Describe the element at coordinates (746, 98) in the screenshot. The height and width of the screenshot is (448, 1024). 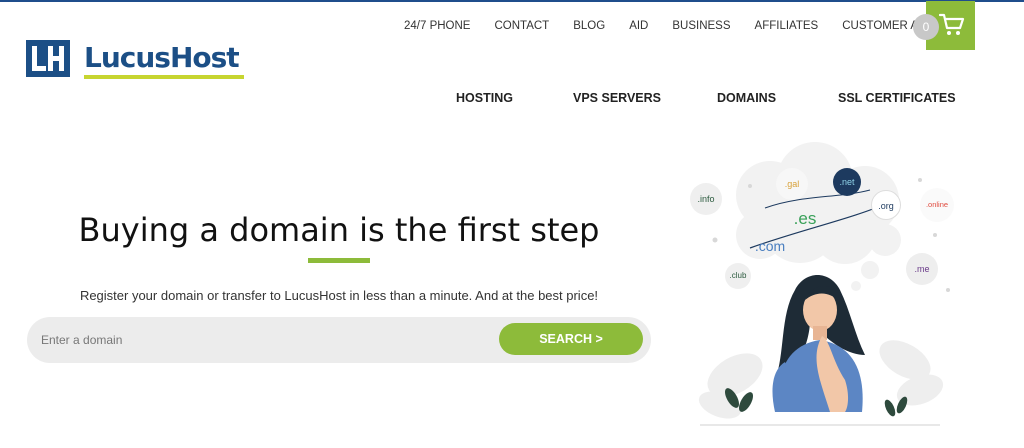
I see `main-nav-domains: DOMAINS` at that location.